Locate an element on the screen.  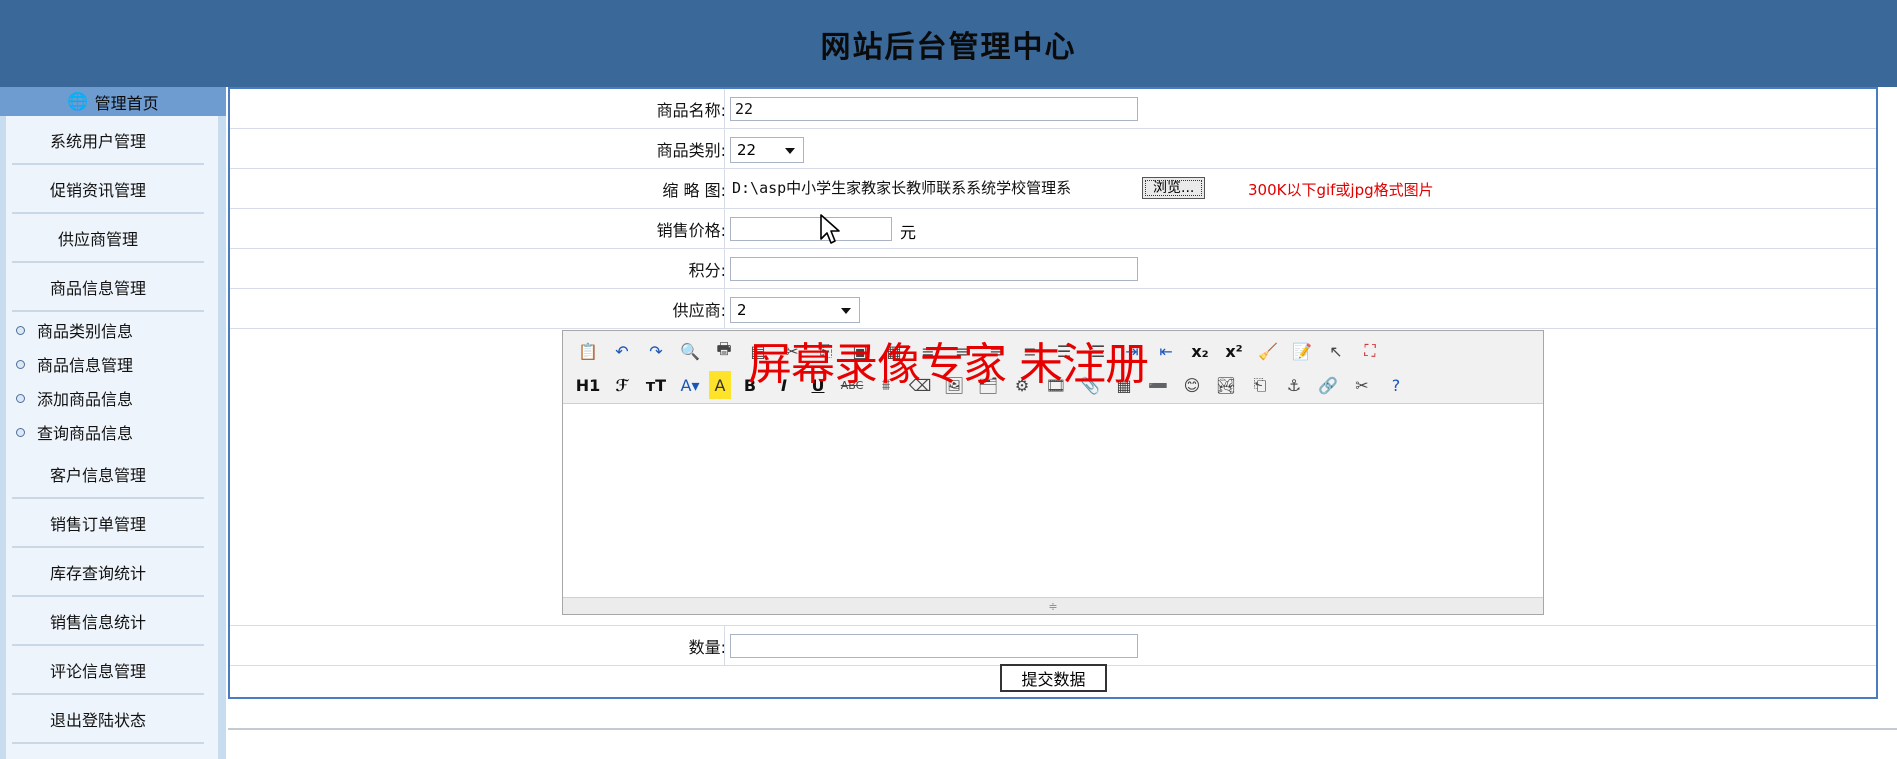
mouse-cursor-icon is located at coordinates (830, 229).